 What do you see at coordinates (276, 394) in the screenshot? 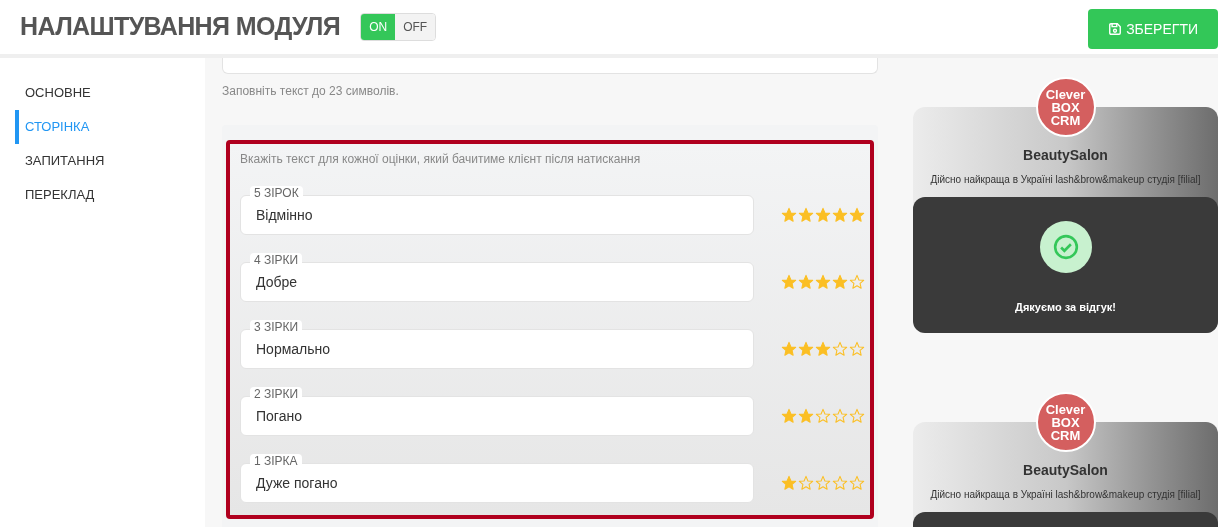
I see `field-label: 2 ЗІРКИ` at bounding box center [276, 394].